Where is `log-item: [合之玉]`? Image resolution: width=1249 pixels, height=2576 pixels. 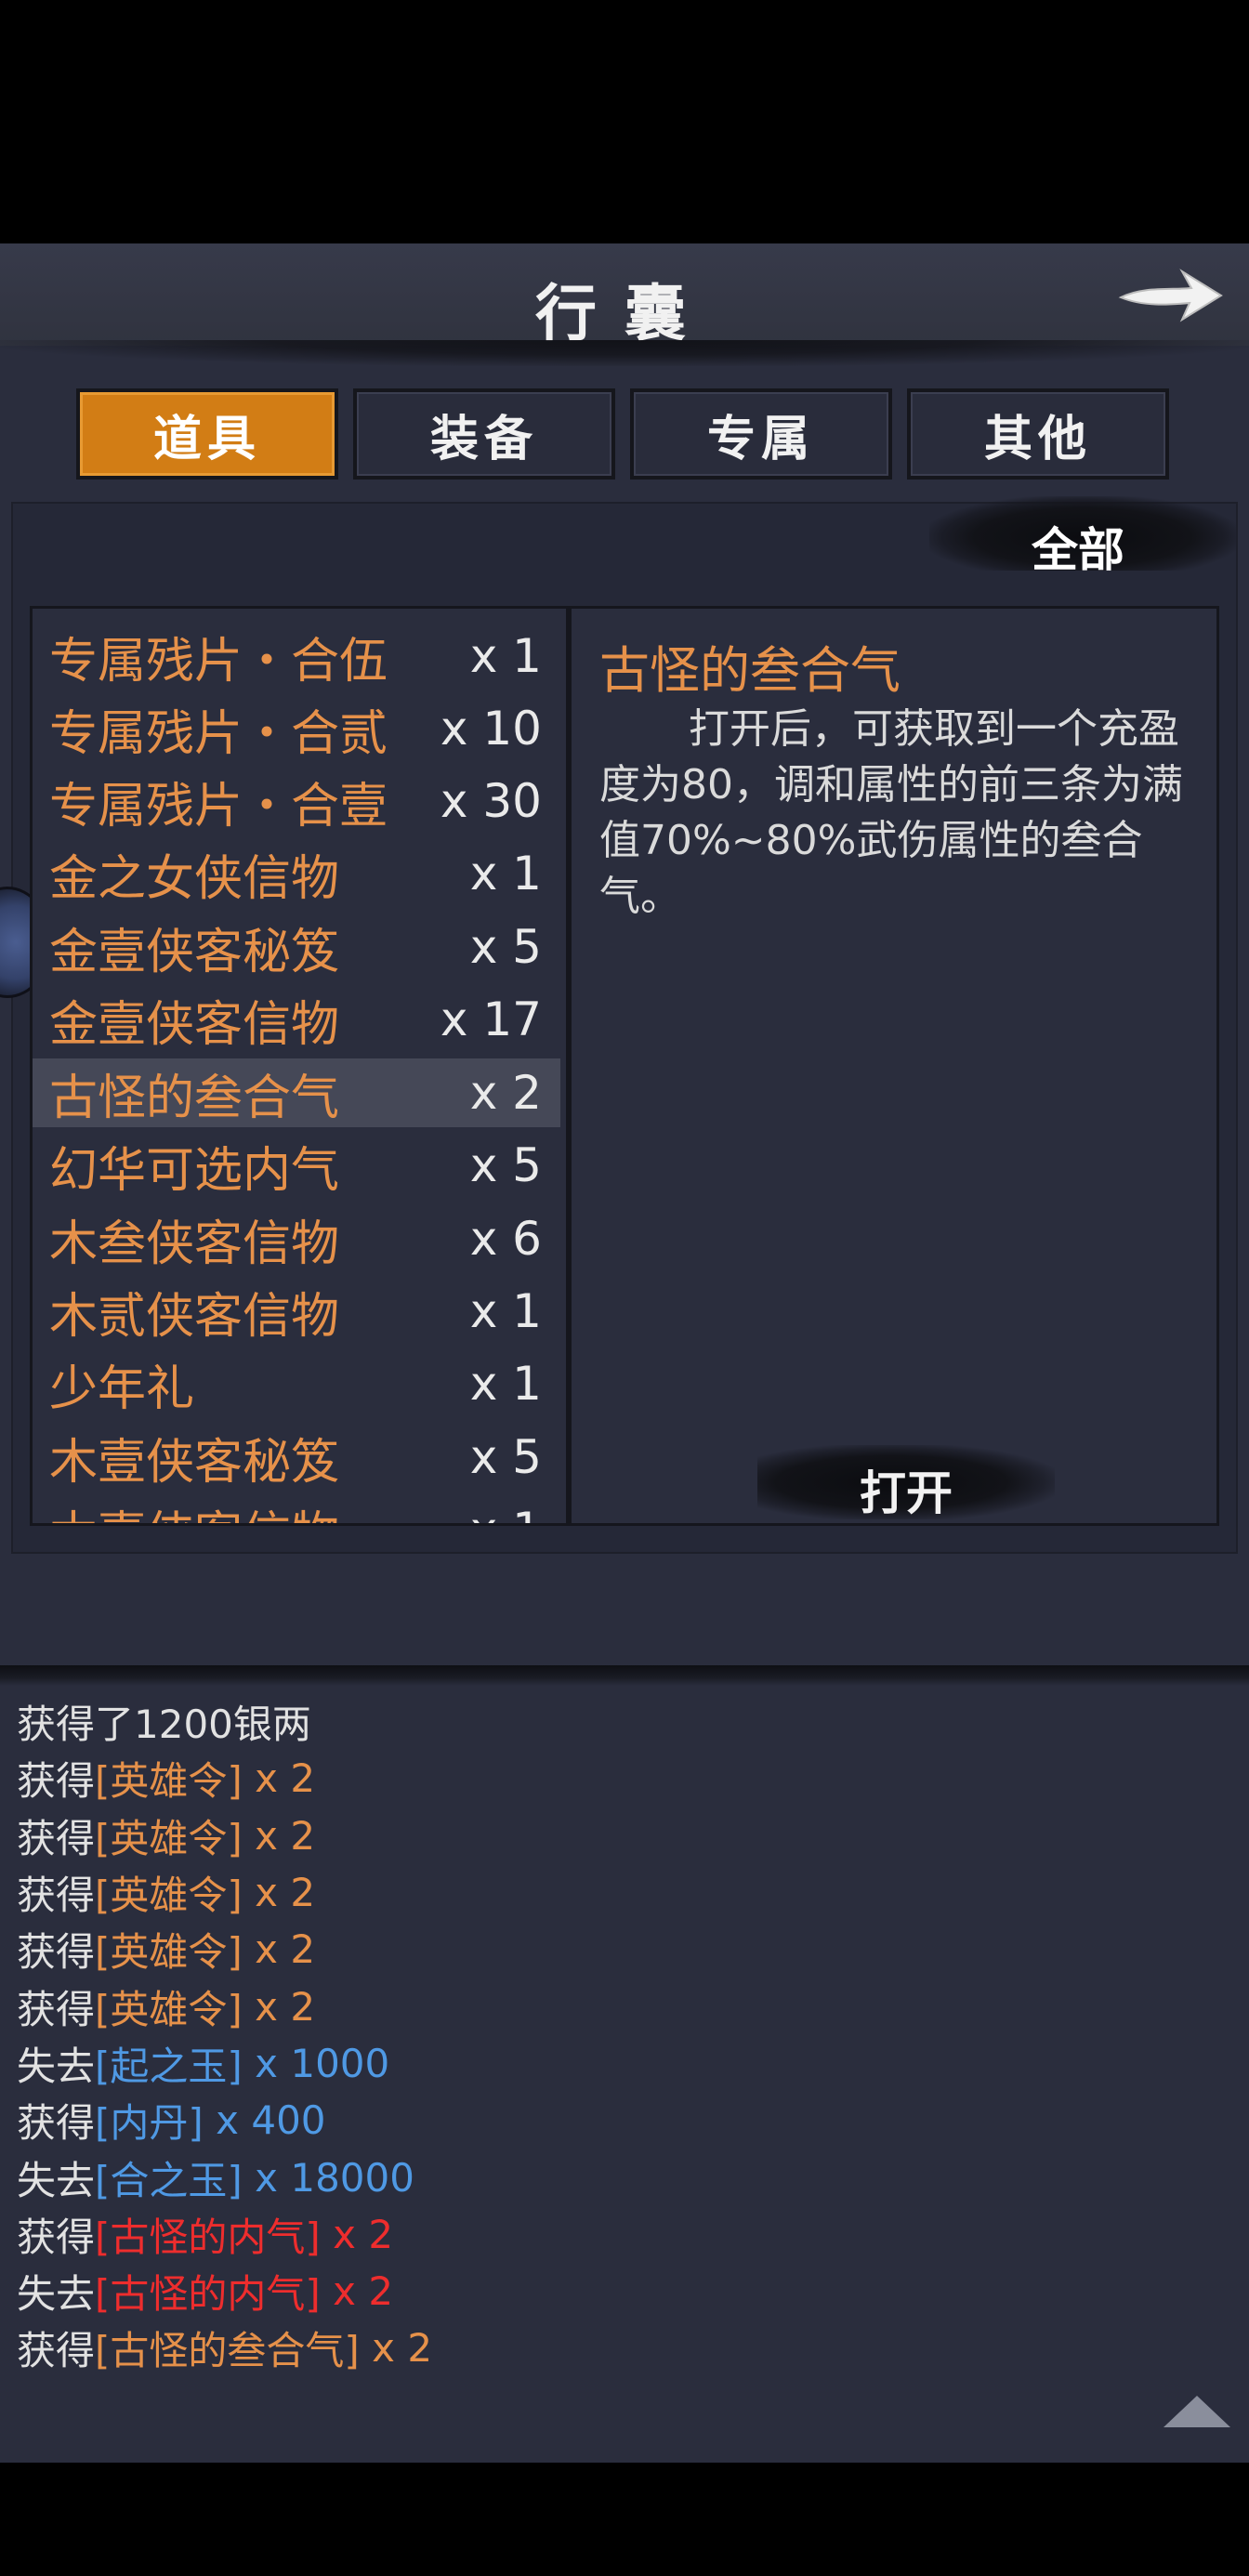
log-item: [合之玉] is located at coordinates (169, 2180).